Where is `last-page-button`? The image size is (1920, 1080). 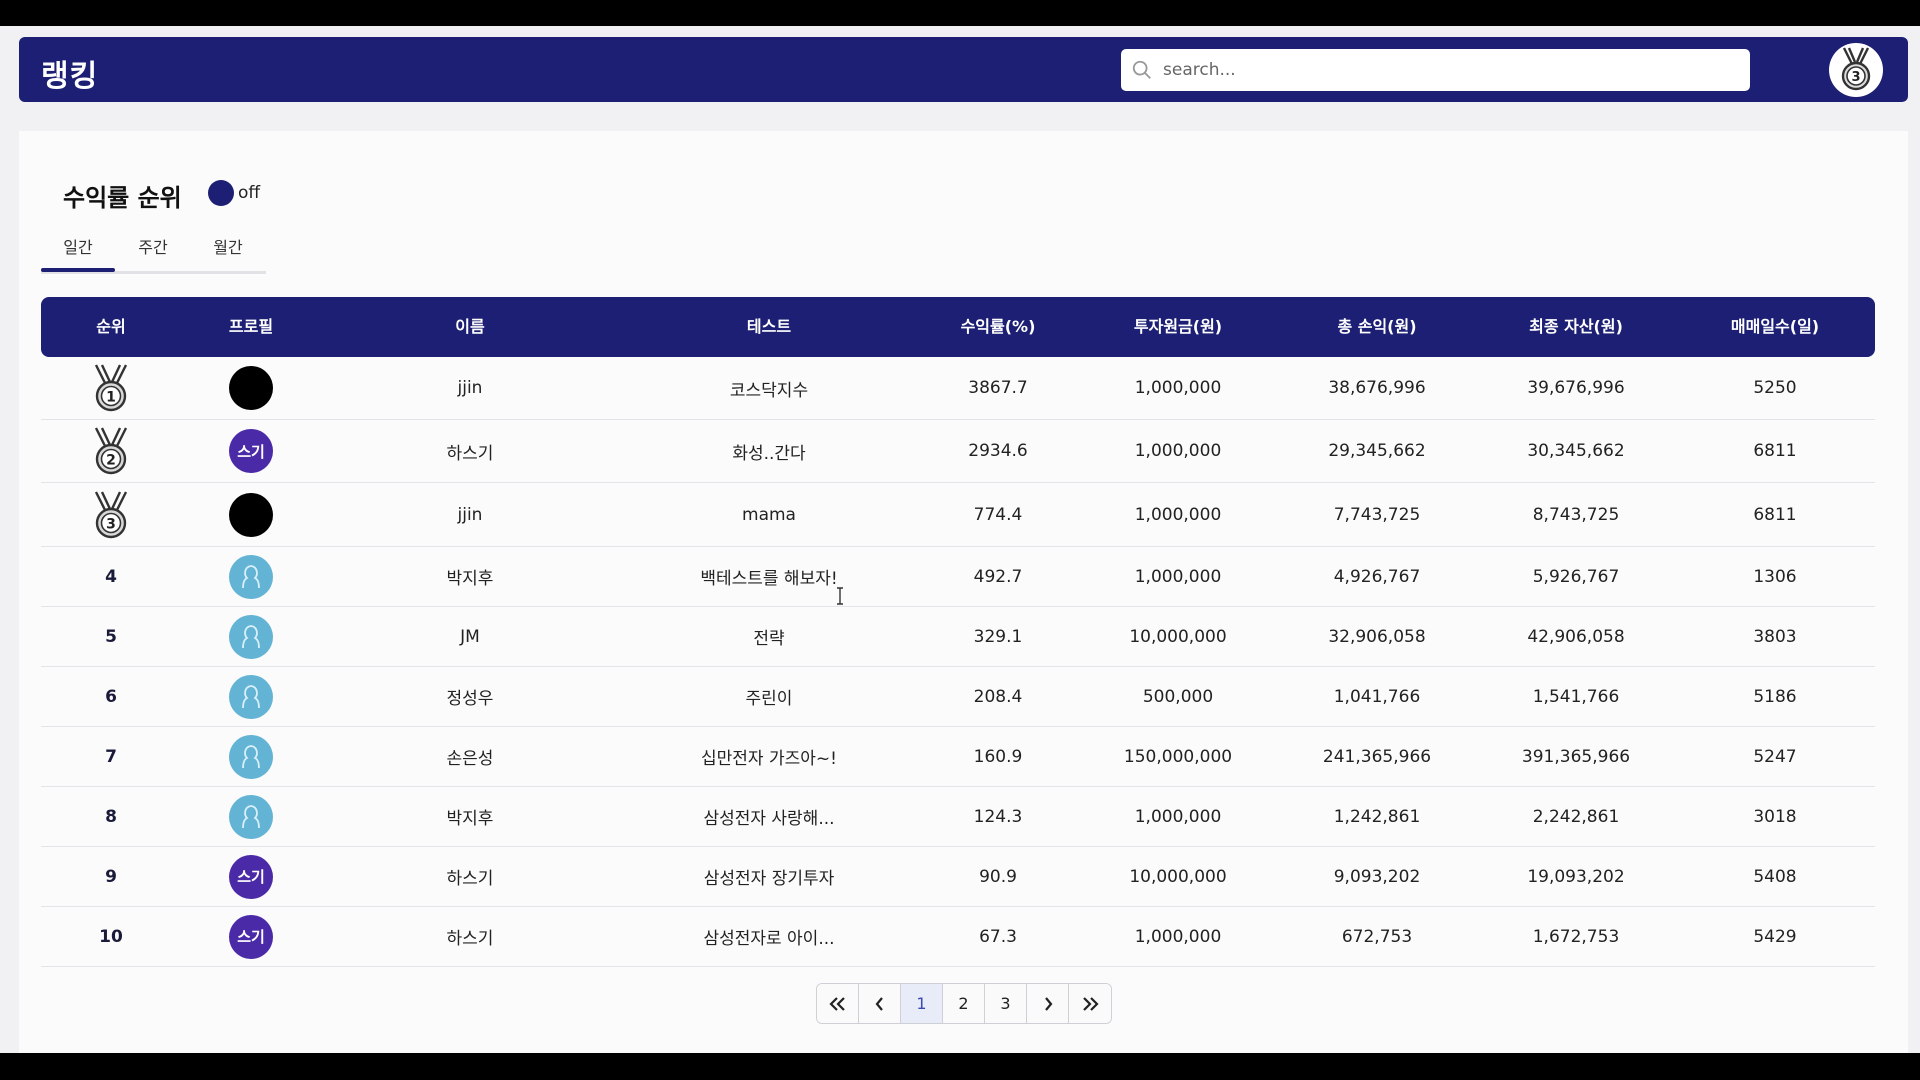
last-page-button is located at coordinates (1090, 1003).